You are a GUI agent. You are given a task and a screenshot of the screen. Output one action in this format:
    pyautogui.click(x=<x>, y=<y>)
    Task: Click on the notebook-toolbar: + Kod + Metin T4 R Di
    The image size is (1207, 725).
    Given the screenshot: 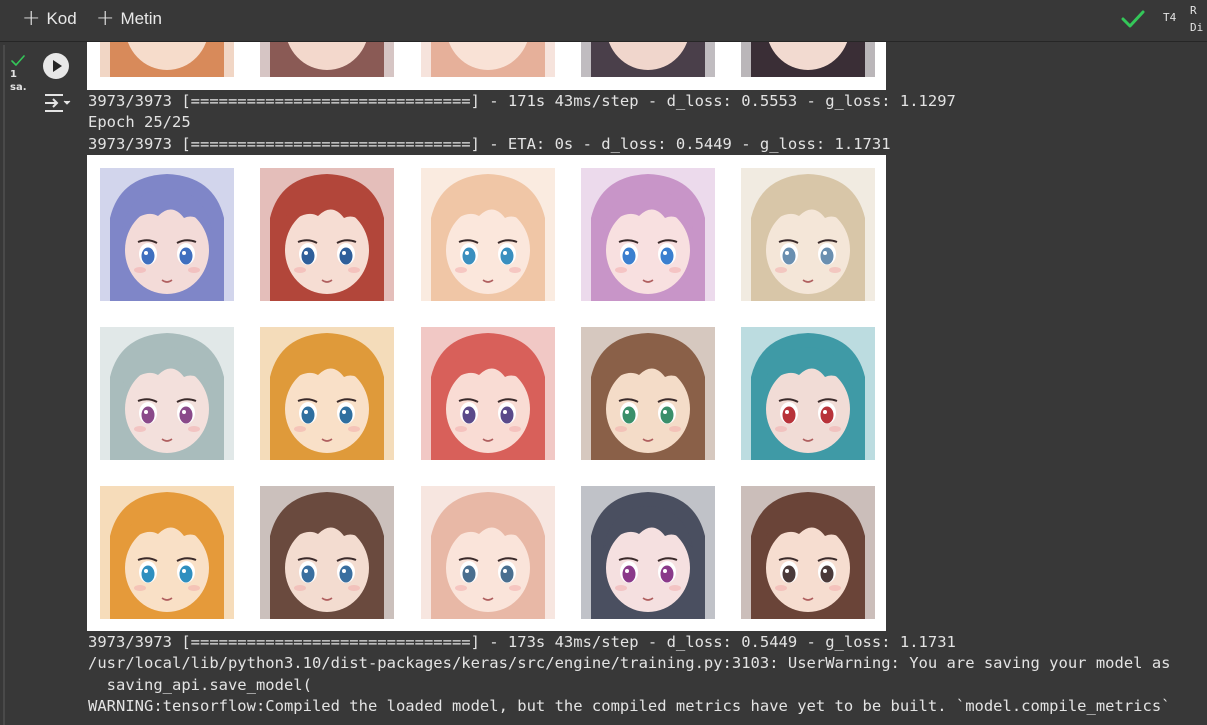 What is the action you would take?
    pyautogui.click(x=603, y=21)
    